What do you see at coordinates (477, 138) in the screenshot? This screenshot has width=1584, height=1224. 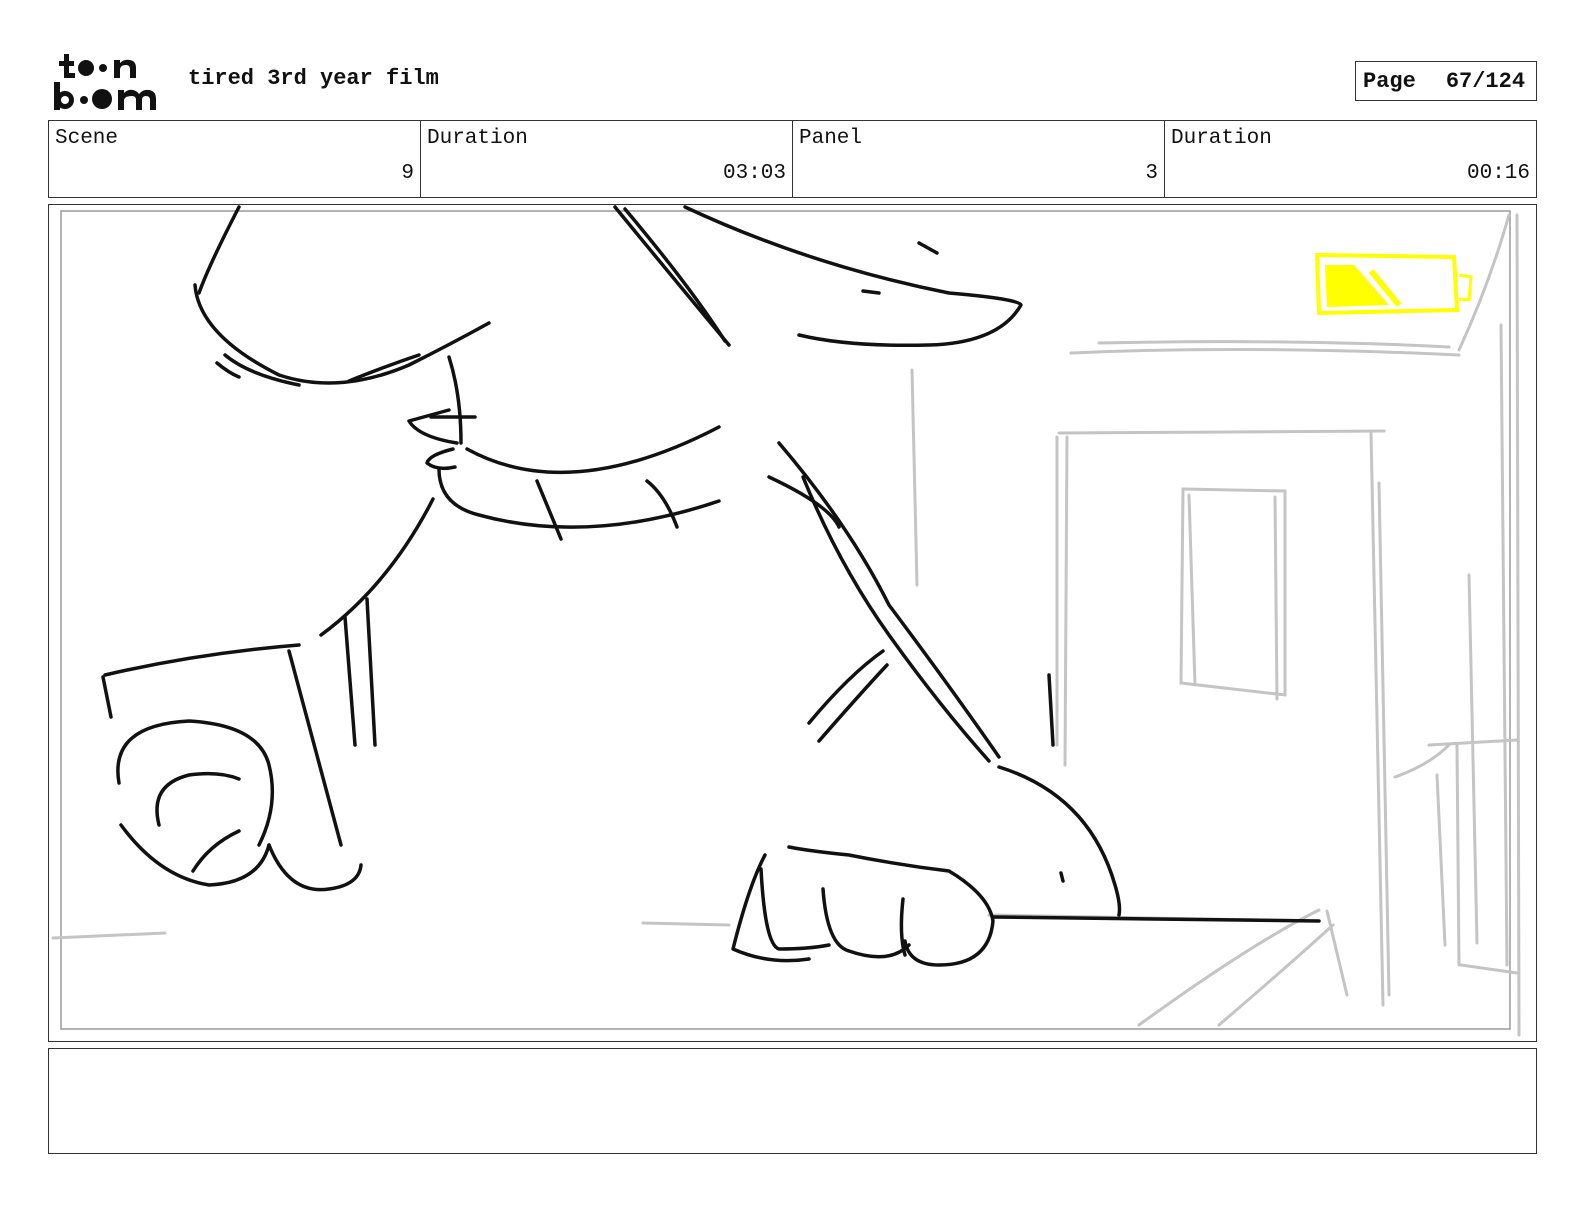 I see `scene-duration-label: Duration` at bounding box center [477, 138].